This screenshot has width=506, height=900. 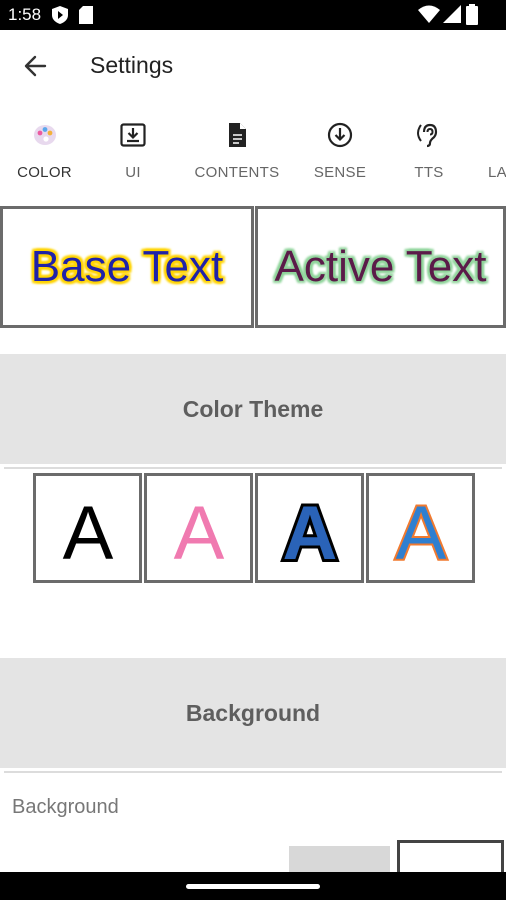 What do you see at coordinates (340, 135) in the screenshot?
I see `arrow-down-circle-icon` at bounding box center [340, 135].